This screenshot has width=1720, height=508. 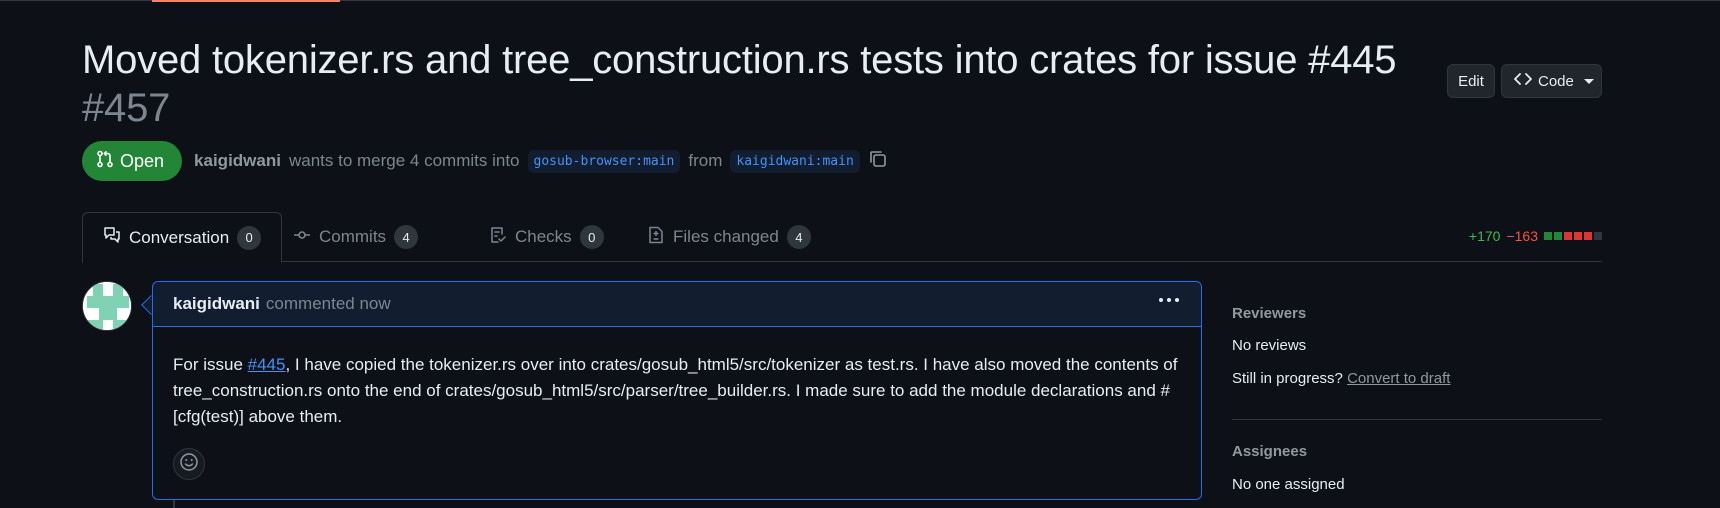 I want to click on reviewers-value: No reviews, so click(x=1269, y=345).